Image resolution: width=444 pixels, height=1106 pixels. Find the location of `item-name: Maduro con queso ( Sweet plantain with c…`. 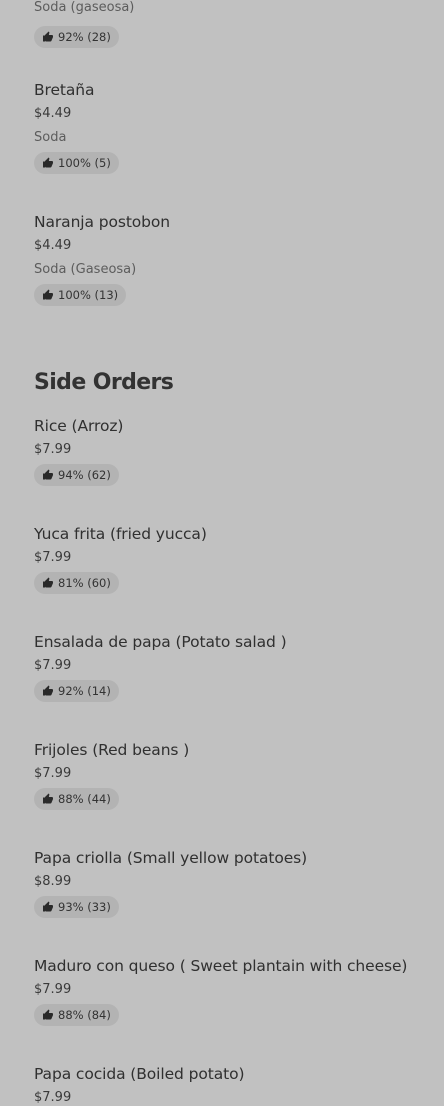

item-name: Maduro con queso ( Sweet plantain with c… is located at coordinates (221, 966).